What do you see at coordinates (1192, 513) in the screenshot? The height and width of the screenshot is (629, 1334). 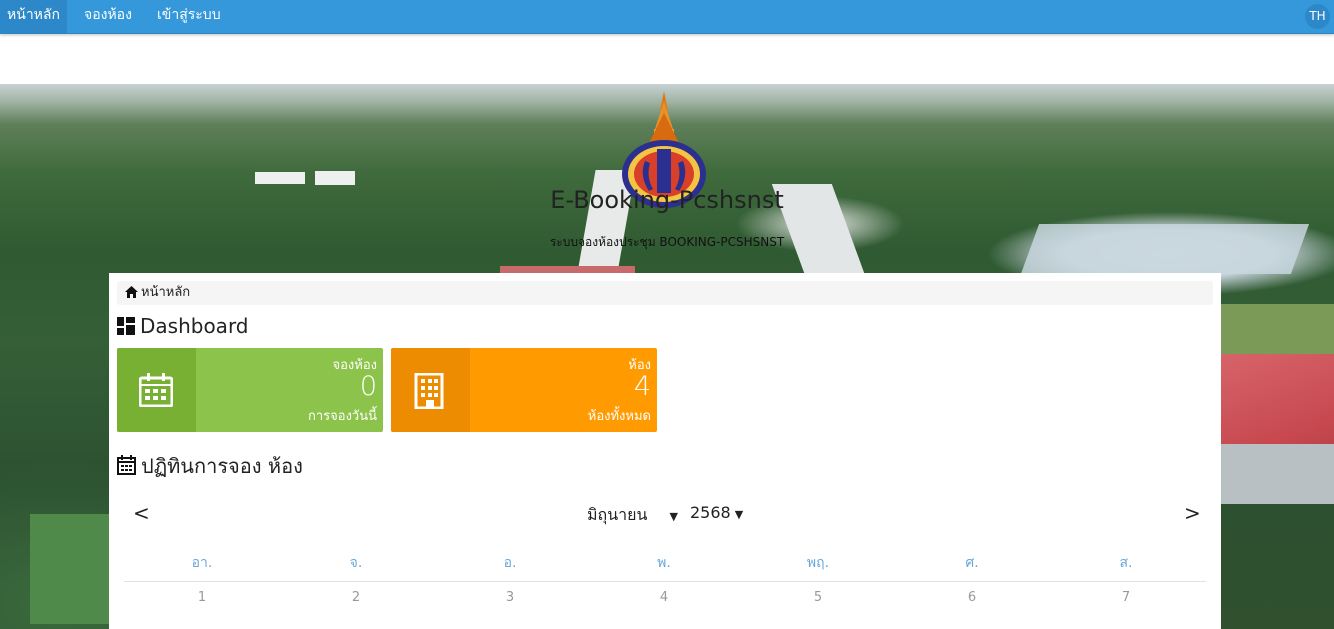 I see `calendar-next-button: >` at bounding box center [1192, 513].